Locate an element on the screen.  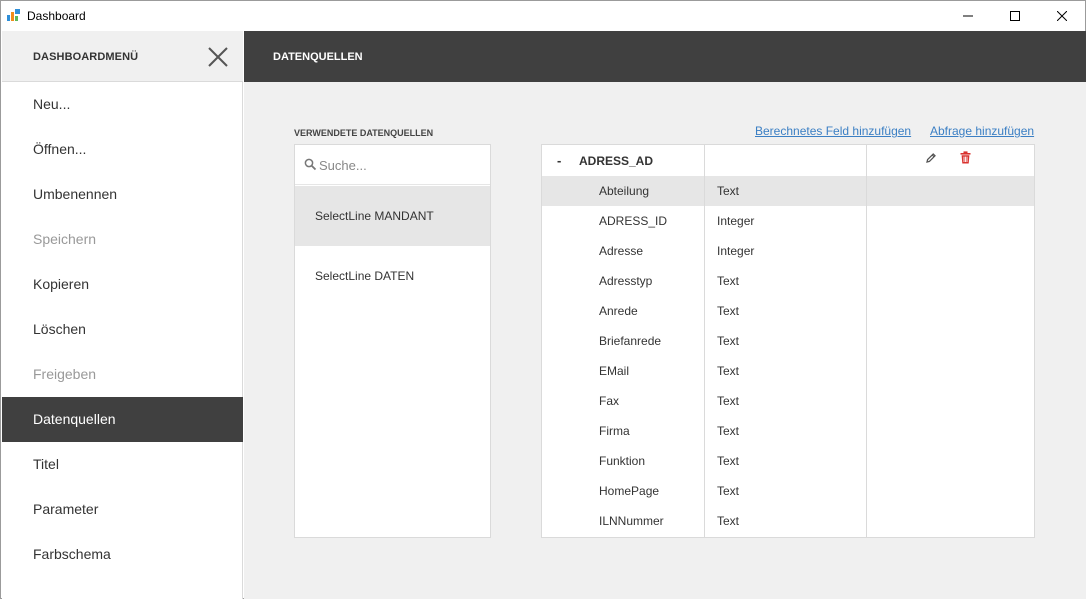
trash-icon is located at coordinates (965, 157).